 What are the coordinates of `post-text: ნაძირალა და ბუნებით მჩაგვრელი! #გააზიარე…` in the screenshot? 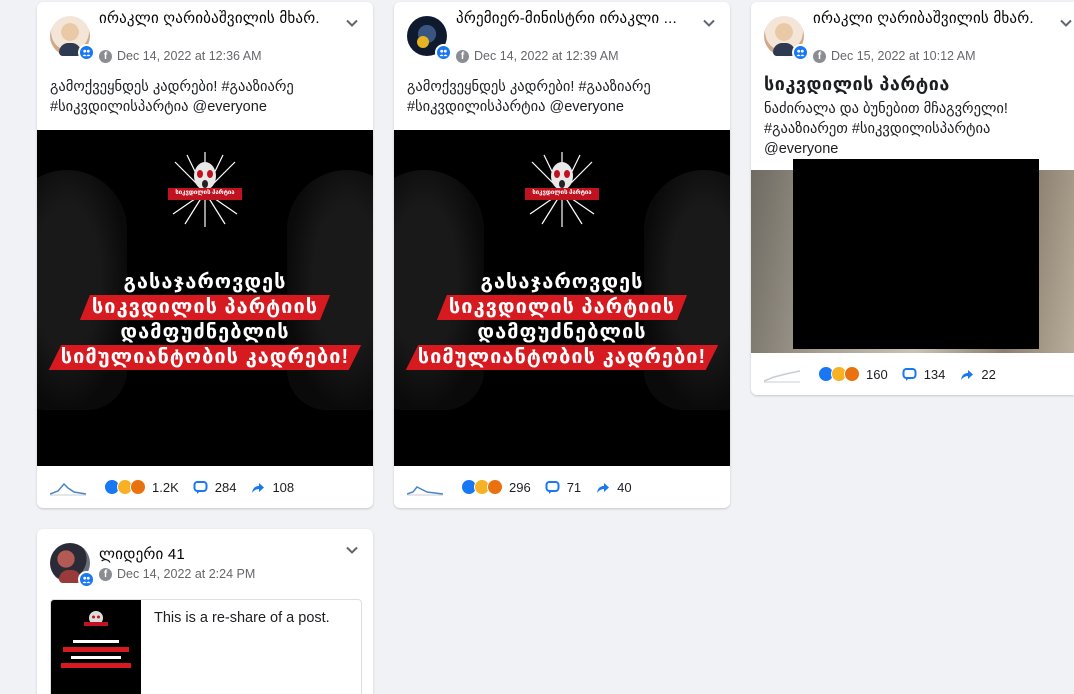 It's located at (886, 129).